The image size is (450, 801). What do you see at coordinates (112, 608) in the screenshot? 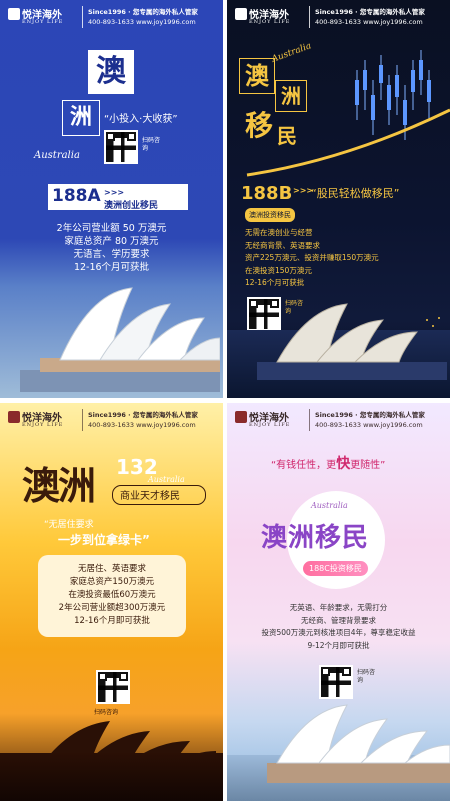
I see `requirement-item: 2年公司营业额超300万澳元` at bounding box center [112, 608].